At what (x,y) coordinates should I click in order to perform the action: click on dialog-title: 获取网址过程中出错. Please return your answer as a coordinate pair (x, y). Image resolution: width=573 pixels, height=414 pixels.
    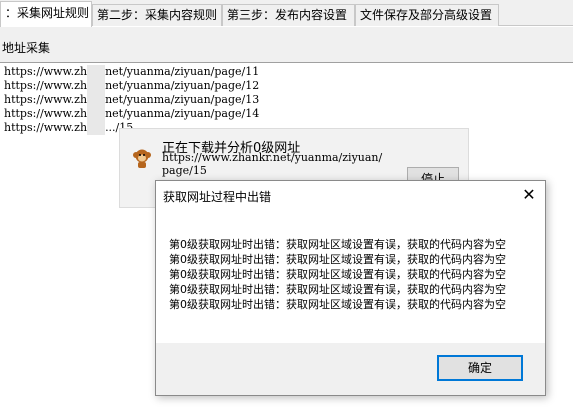
    Looking at the image, I should click on (217, 197).